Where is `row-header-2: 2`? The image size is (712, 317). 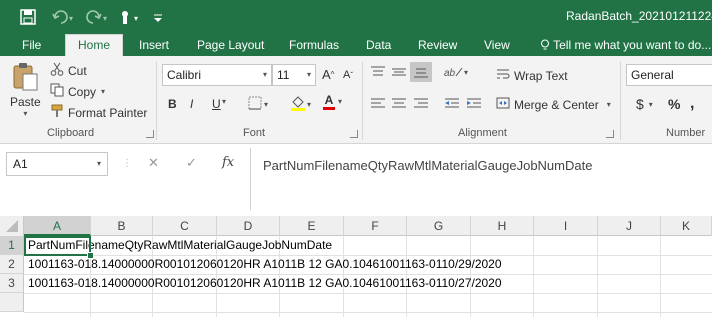 row-header-2: 2 is located at coordinates (12, 264).